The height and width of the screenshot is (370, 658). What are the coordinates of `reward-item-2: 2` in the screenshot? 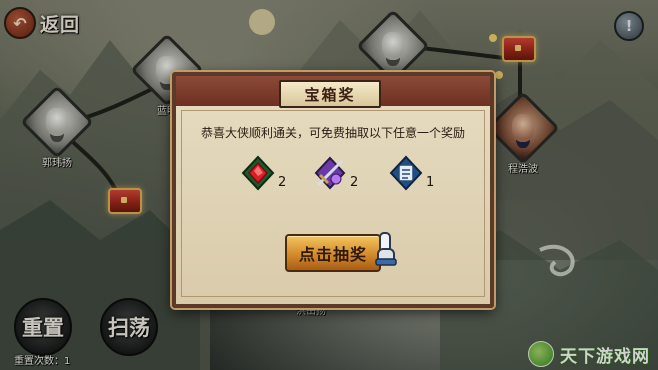 It's located at (338, 177).